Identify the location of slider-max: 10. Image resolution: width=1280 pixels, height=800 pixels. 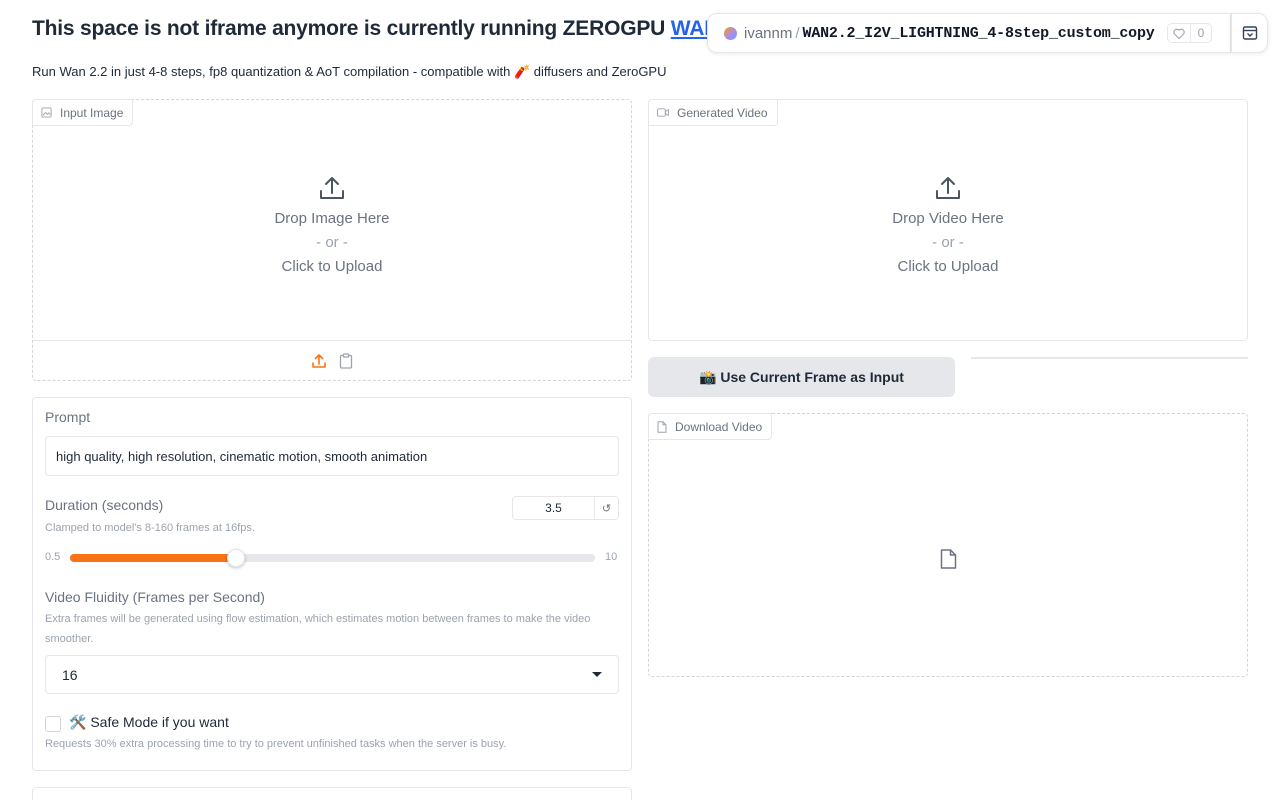
(611, 557).